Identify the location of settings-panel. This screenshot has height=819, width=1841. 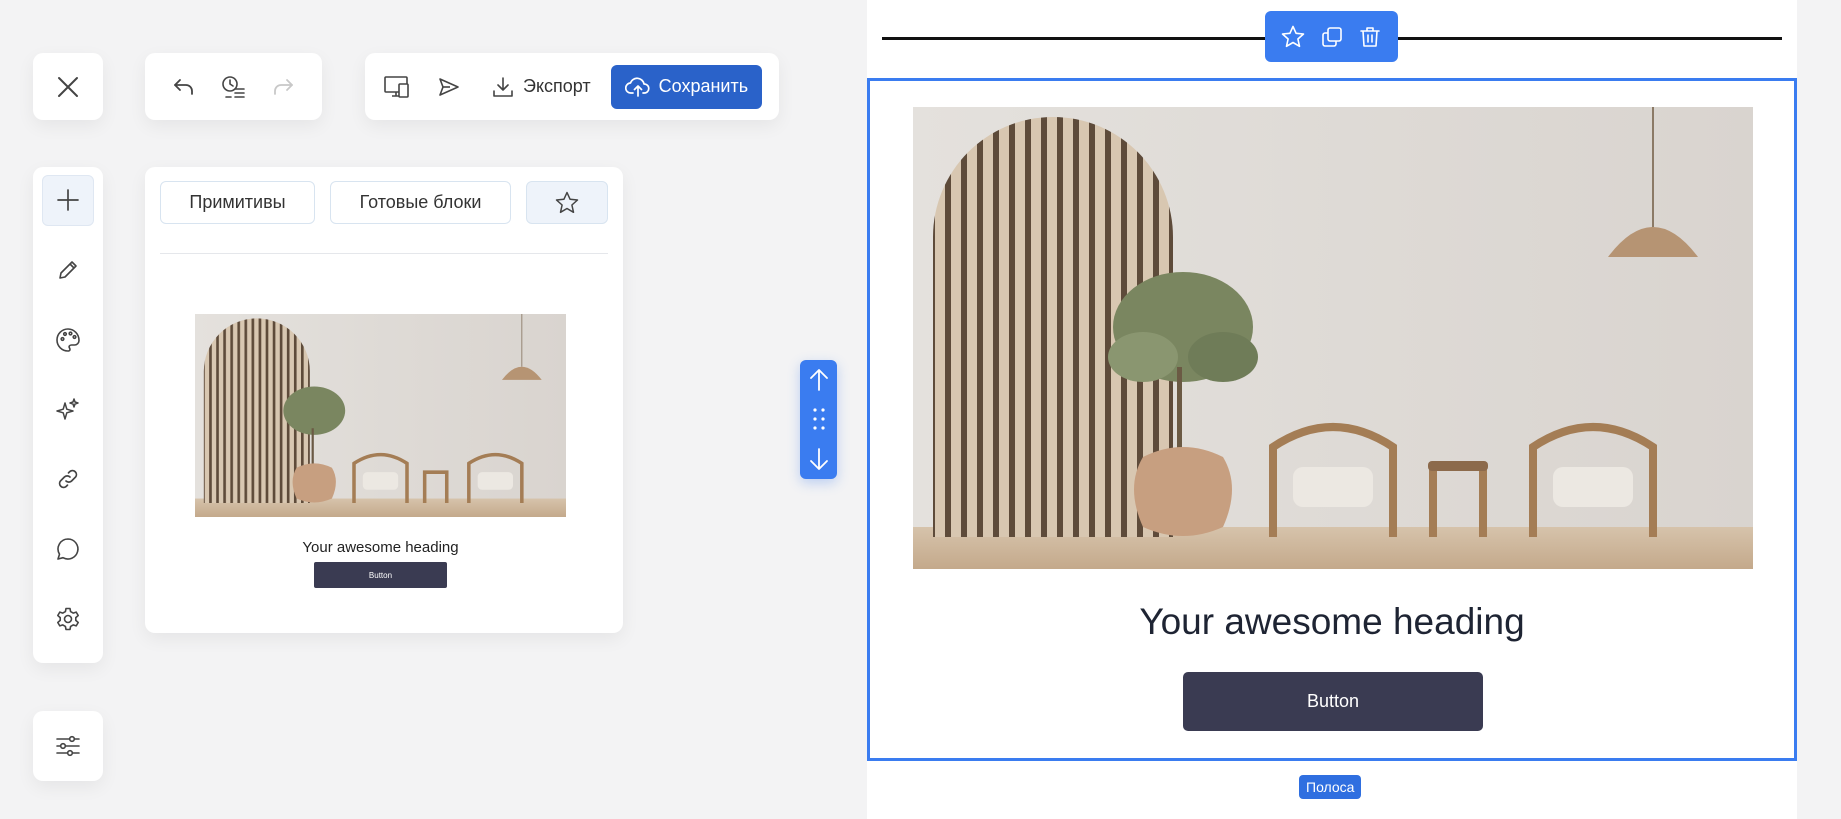
(68, 746).